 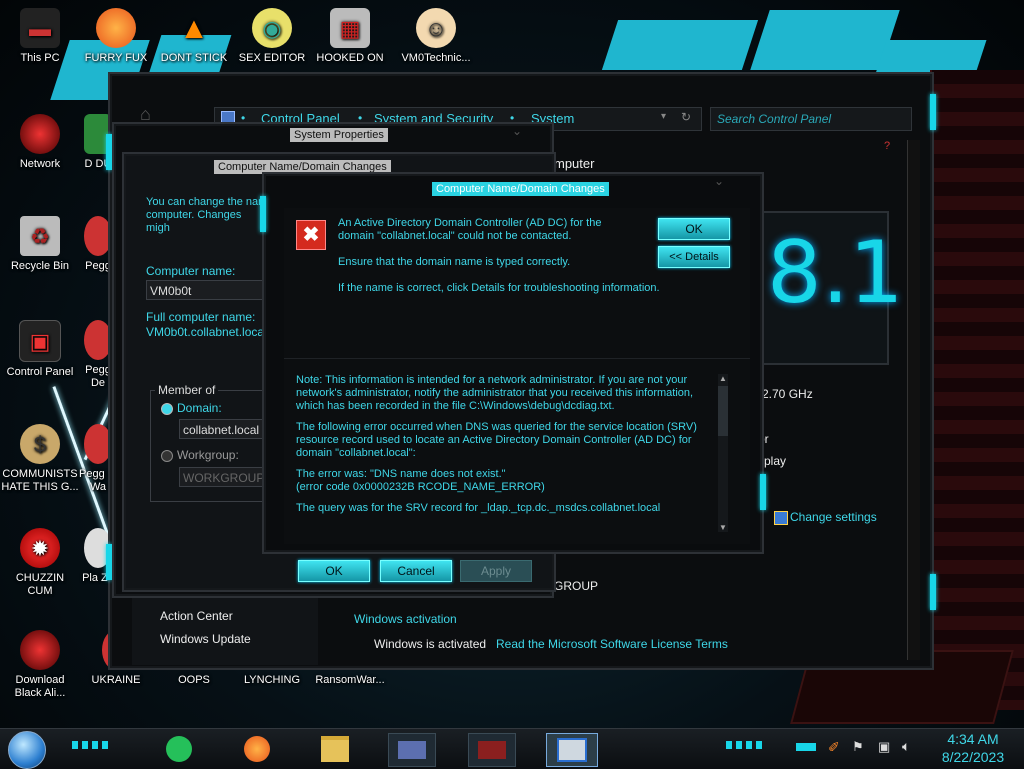 I want to click on control-panel-icon, so click(x=492, y=750).